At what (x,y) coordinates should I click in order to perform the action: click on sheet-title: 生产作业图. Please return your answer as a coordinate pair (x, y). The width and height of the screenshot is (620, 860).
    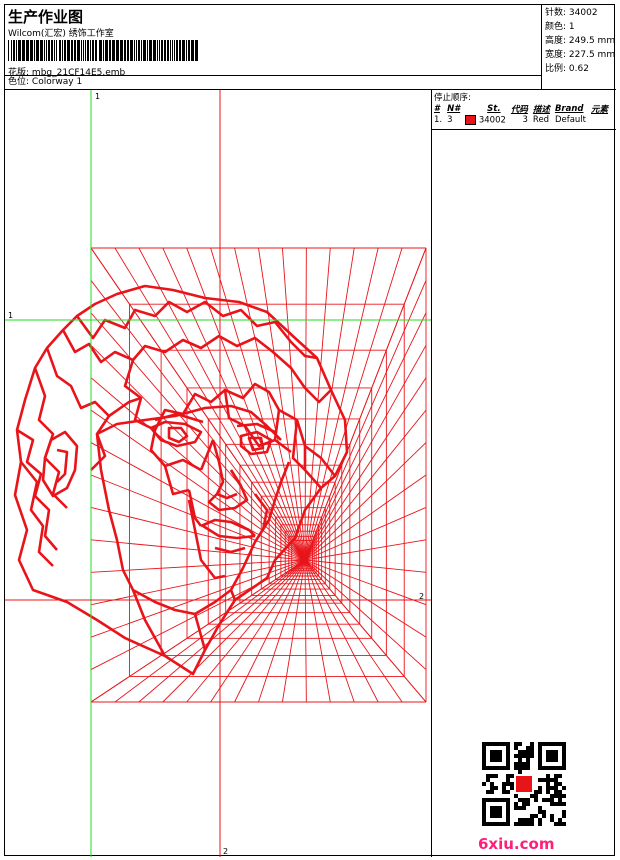
    Looking at the image, I should click on (46, 17).